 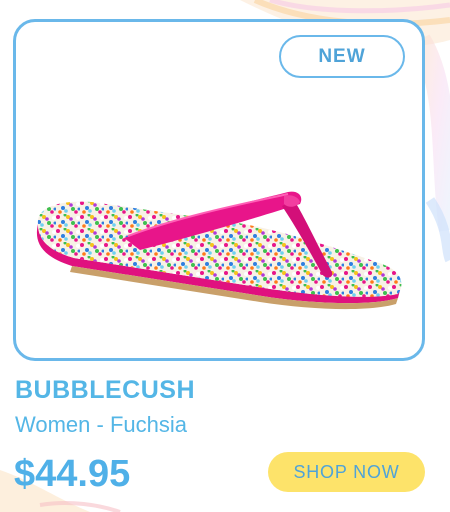 What do you see at coordinates (342, 56) in the screenshot?
I see `new-badge: NEW` at bounding box center [342, 56].